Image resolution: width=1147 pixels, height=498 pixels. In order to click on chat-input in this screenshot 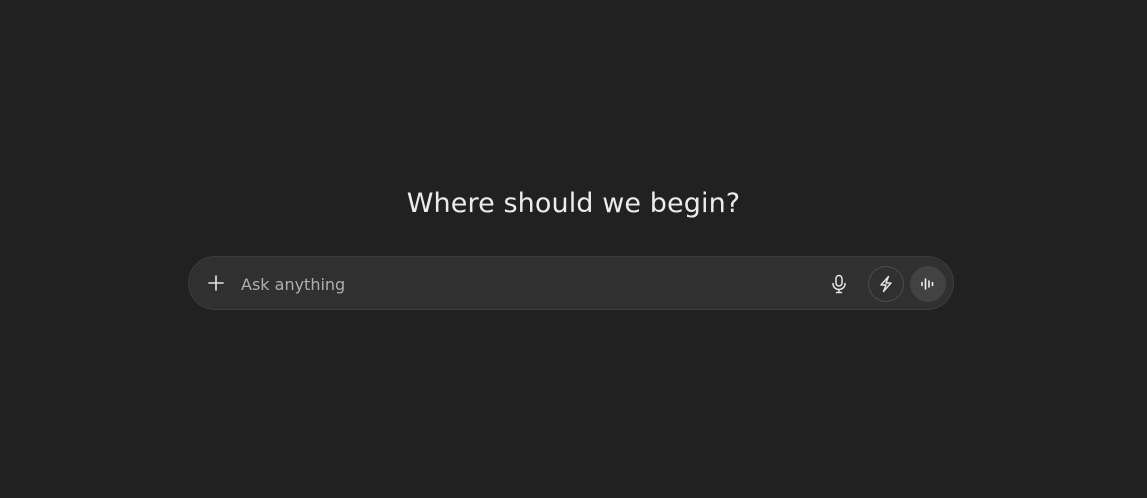, I will do `click(521, 284)`.